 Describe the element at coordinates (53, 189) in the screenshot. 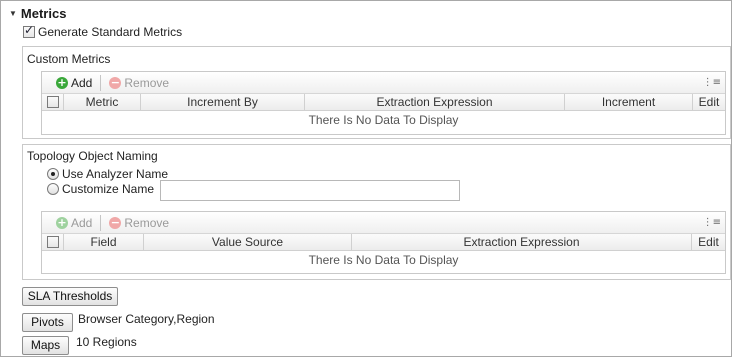

I see `customize-name-radio` at that location.